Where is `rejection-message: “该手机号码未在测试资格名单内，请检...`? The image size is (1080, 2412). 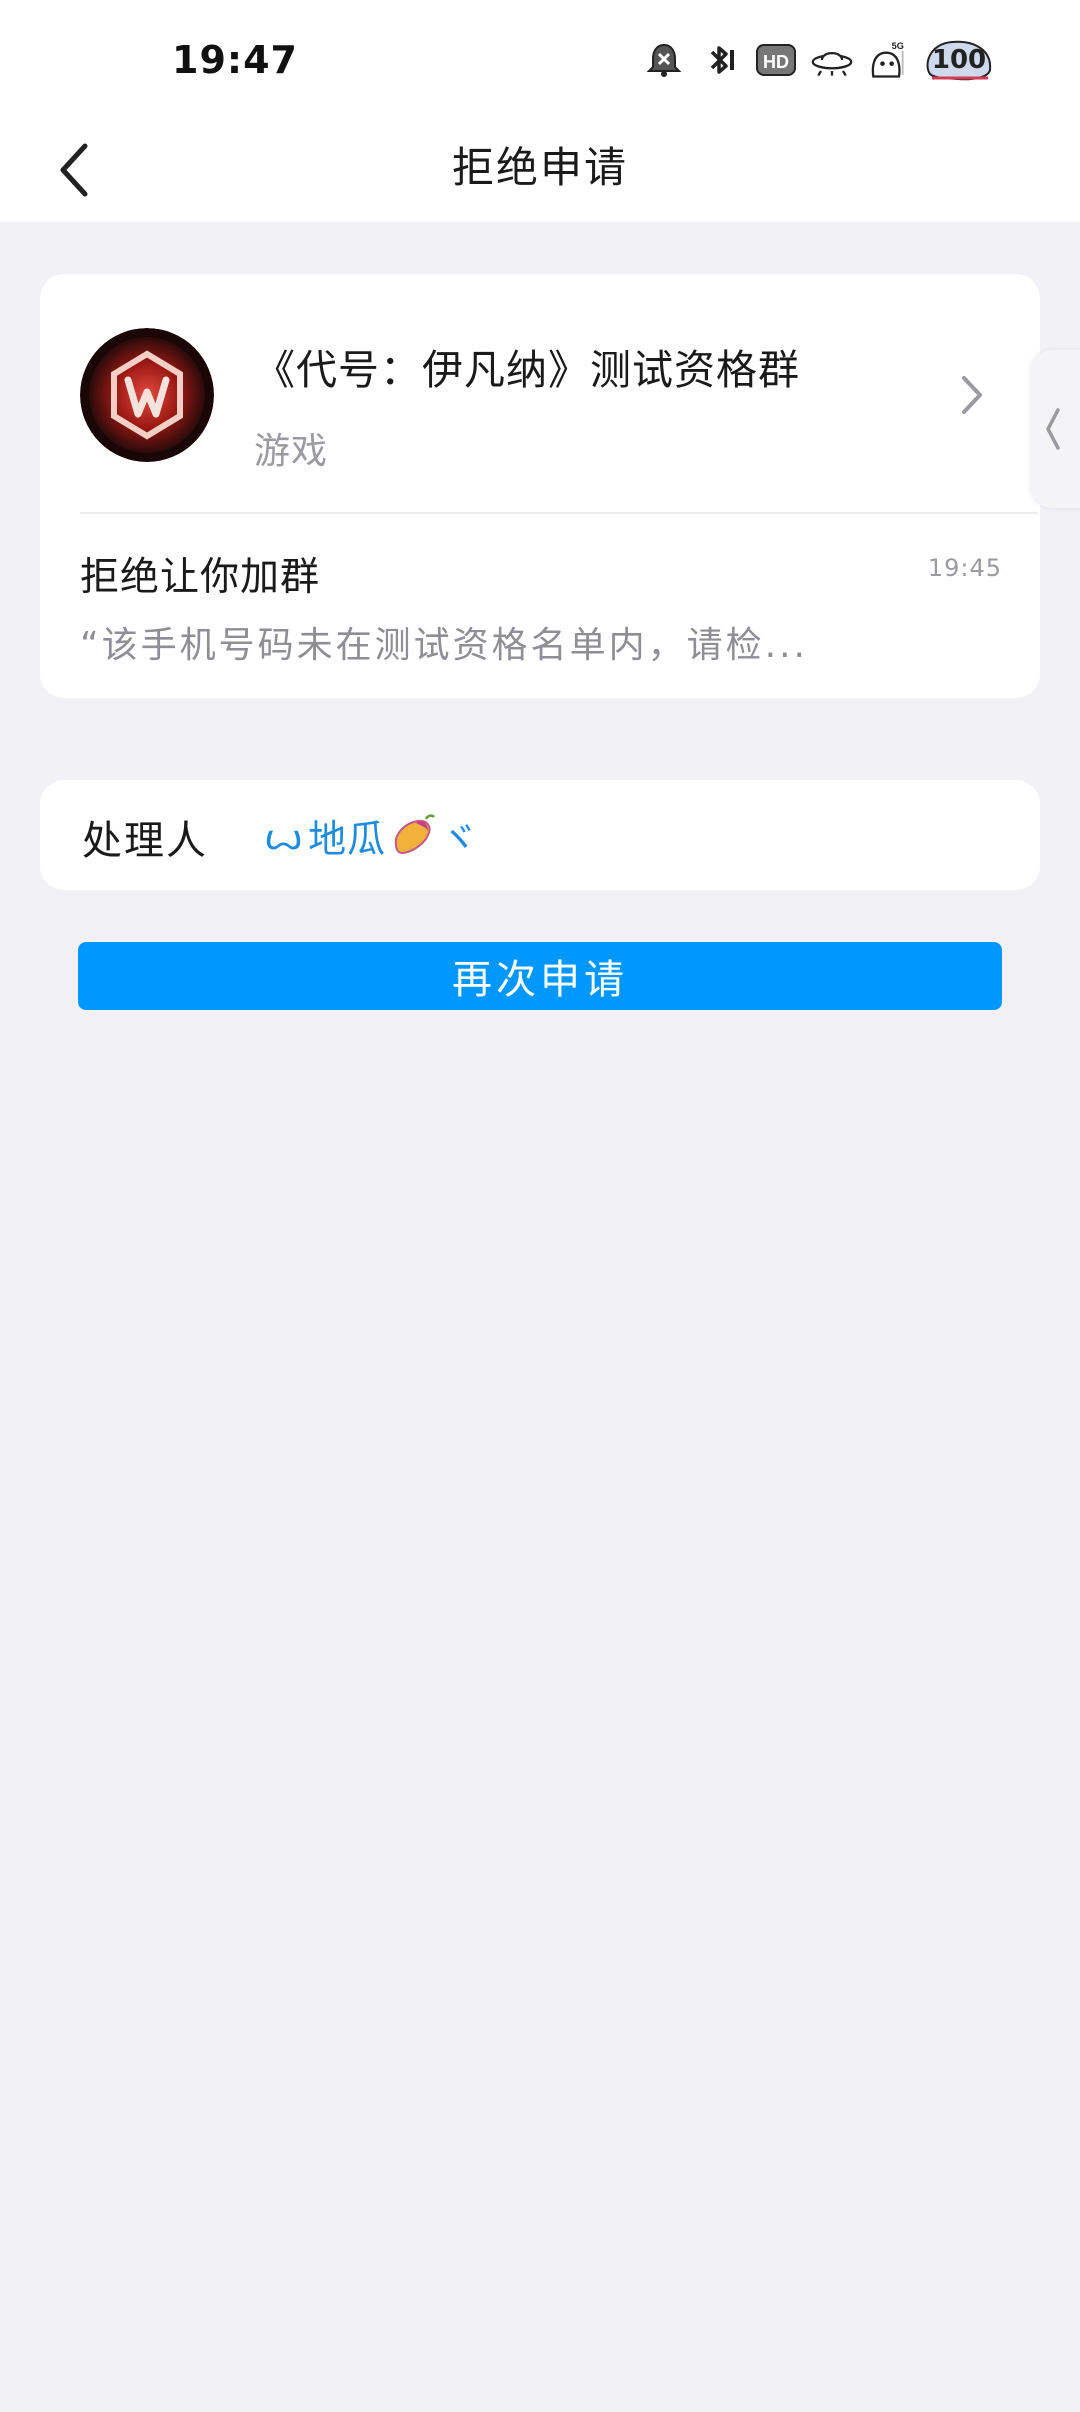
rejection-message: “该手机号码未在测试资格名单内，请检... is located at coordinates (444, 645).